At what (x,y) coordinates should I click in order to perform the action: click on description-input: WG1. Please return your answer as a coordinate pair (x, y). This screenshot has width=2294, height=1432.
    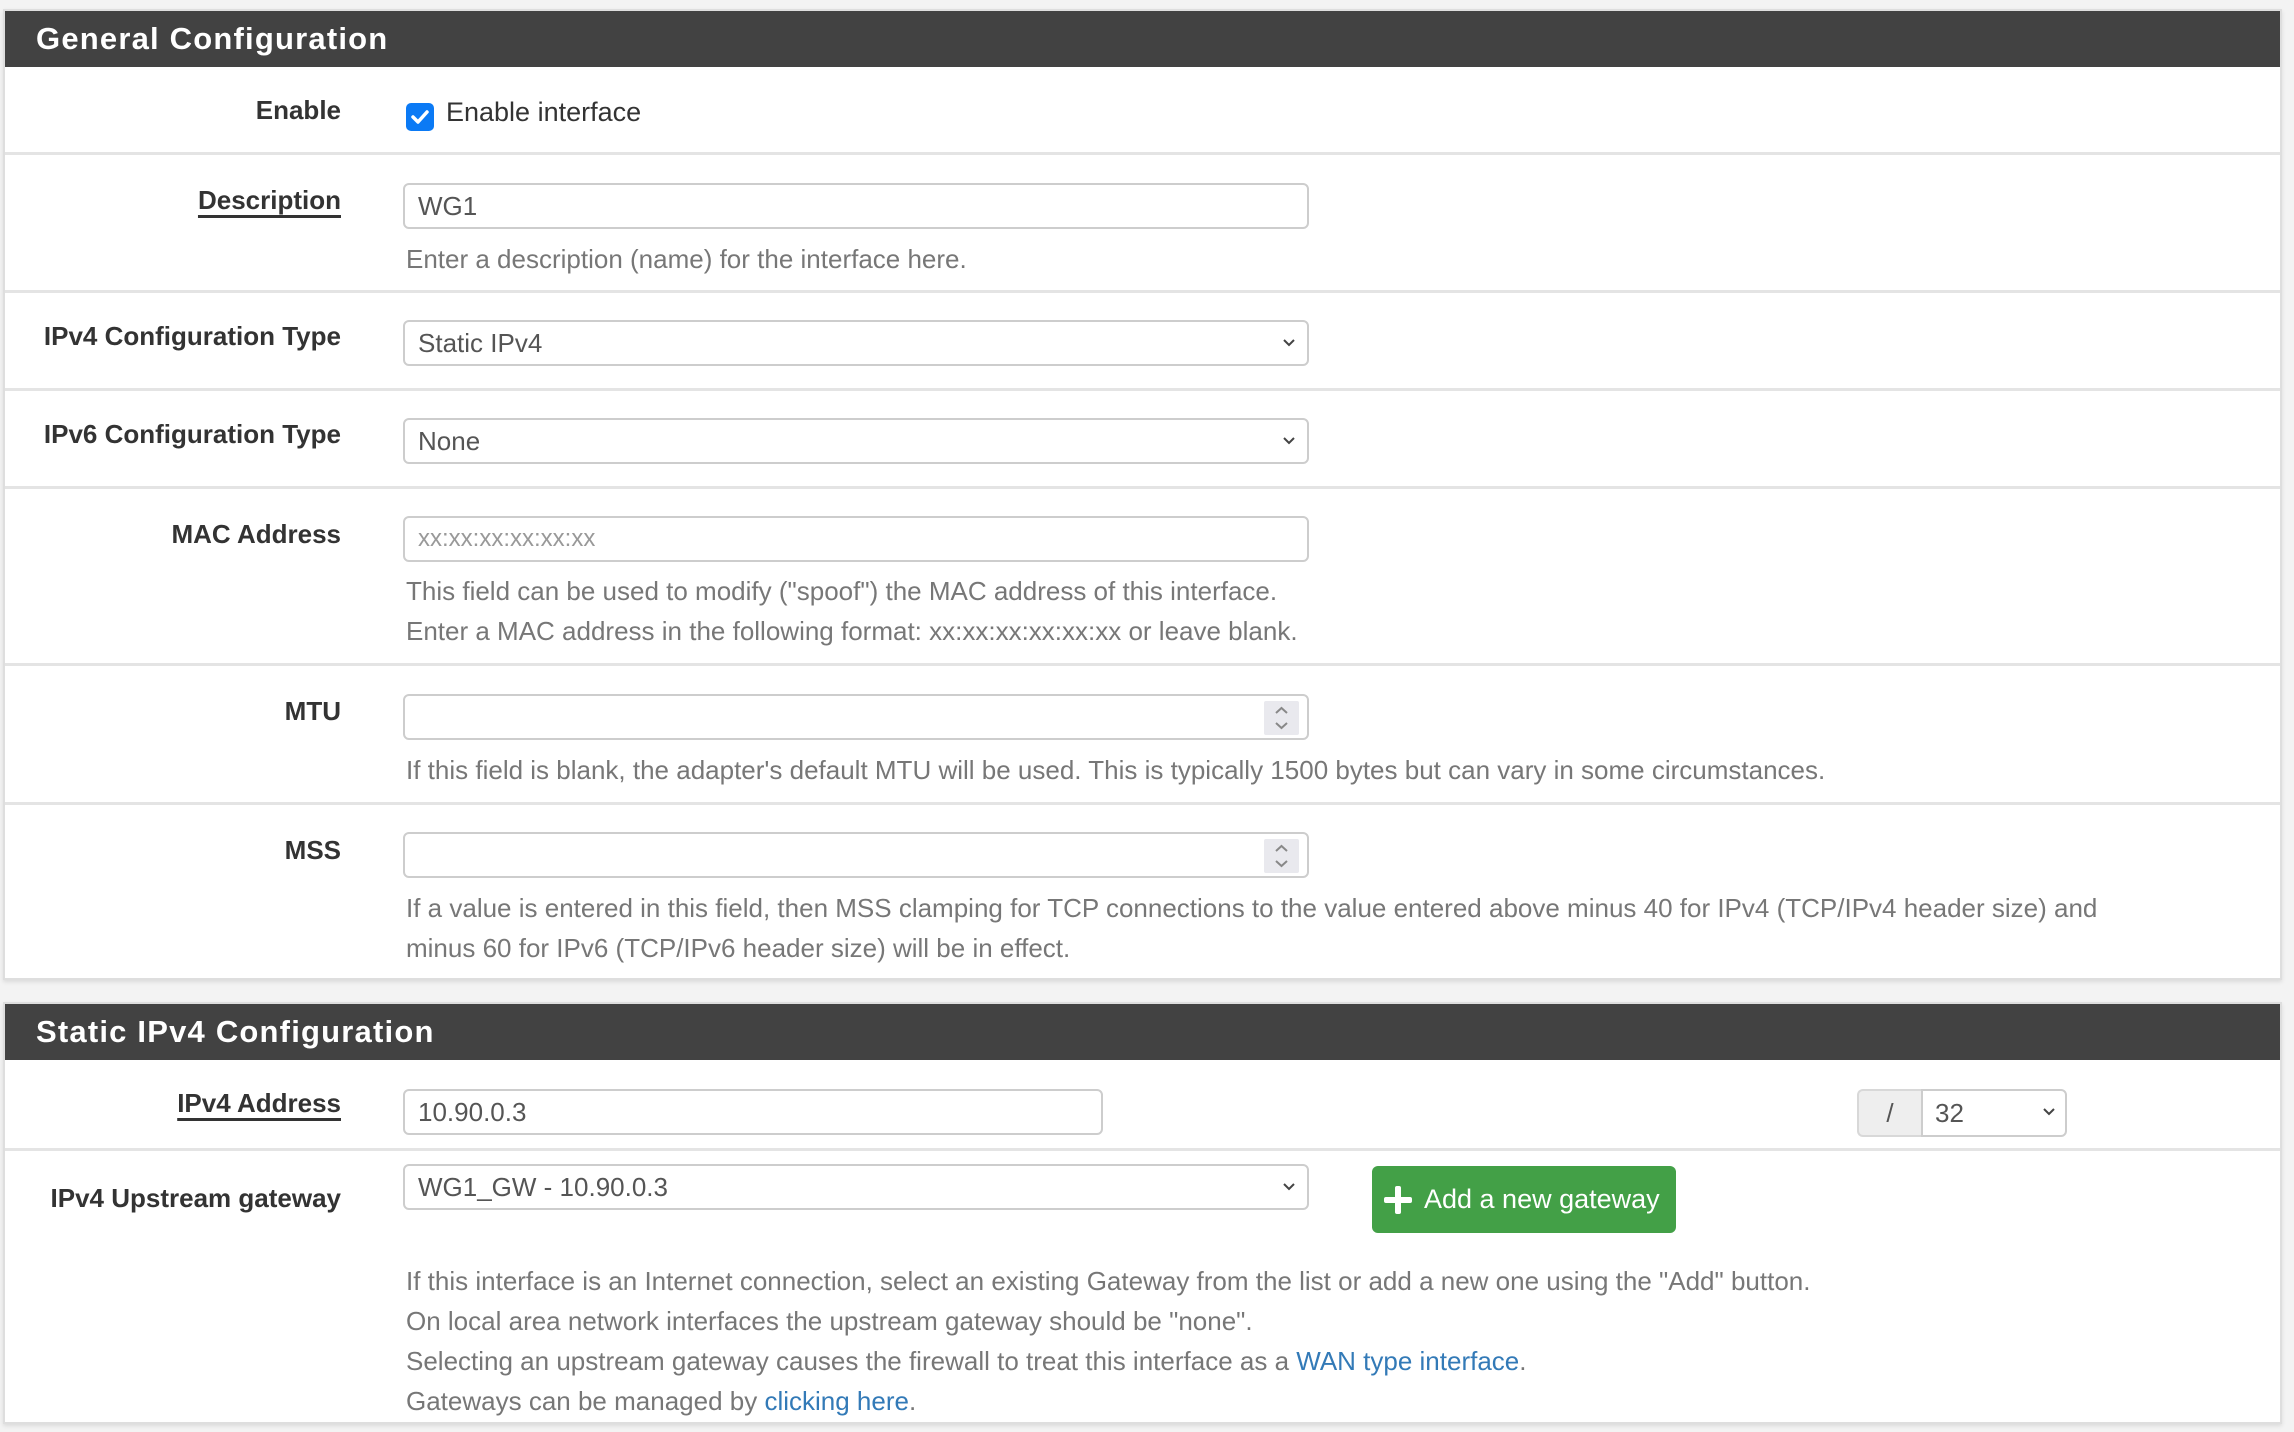
    Looking at the image, I should click on (856, 206).